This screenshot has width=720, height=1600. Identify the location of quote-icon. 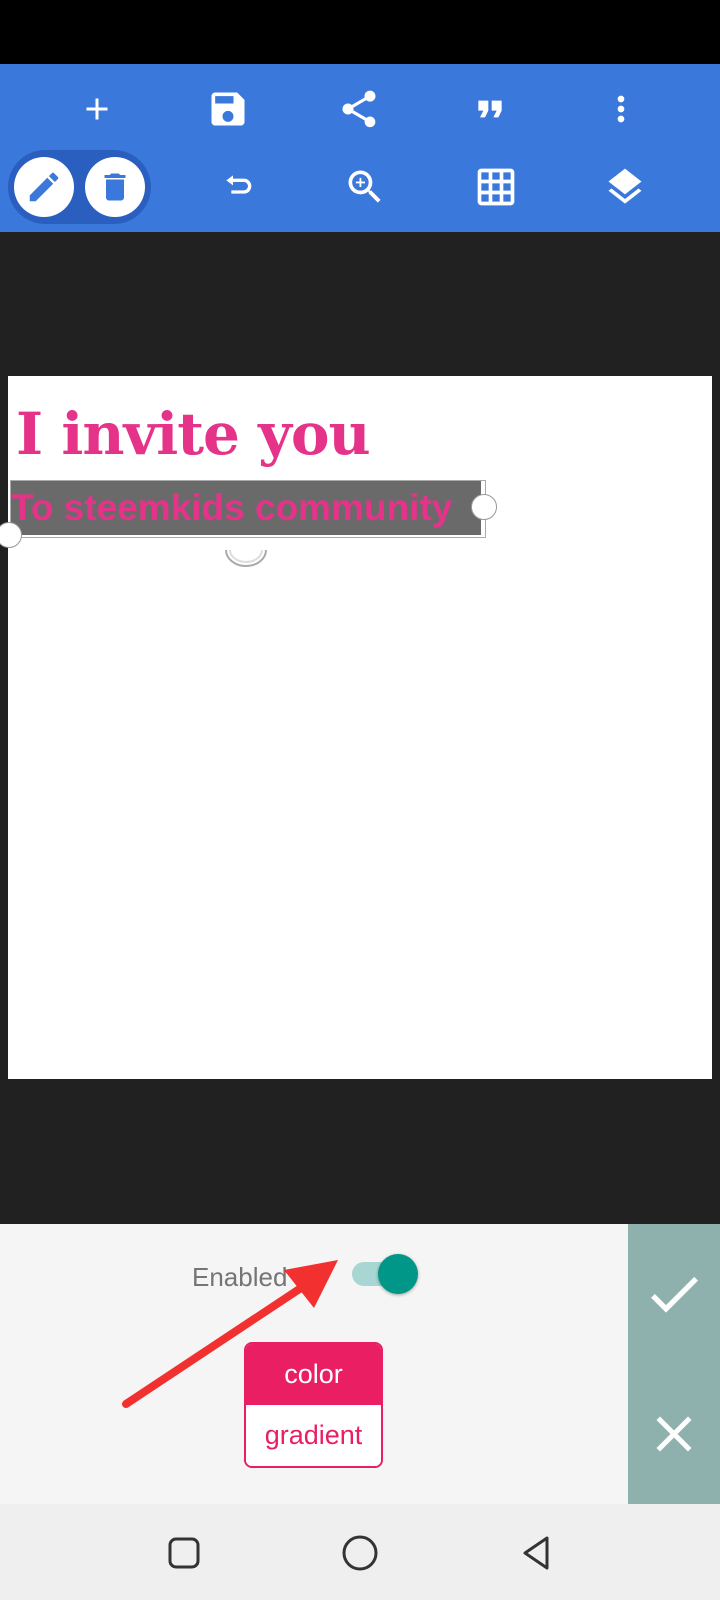
(490, 109).